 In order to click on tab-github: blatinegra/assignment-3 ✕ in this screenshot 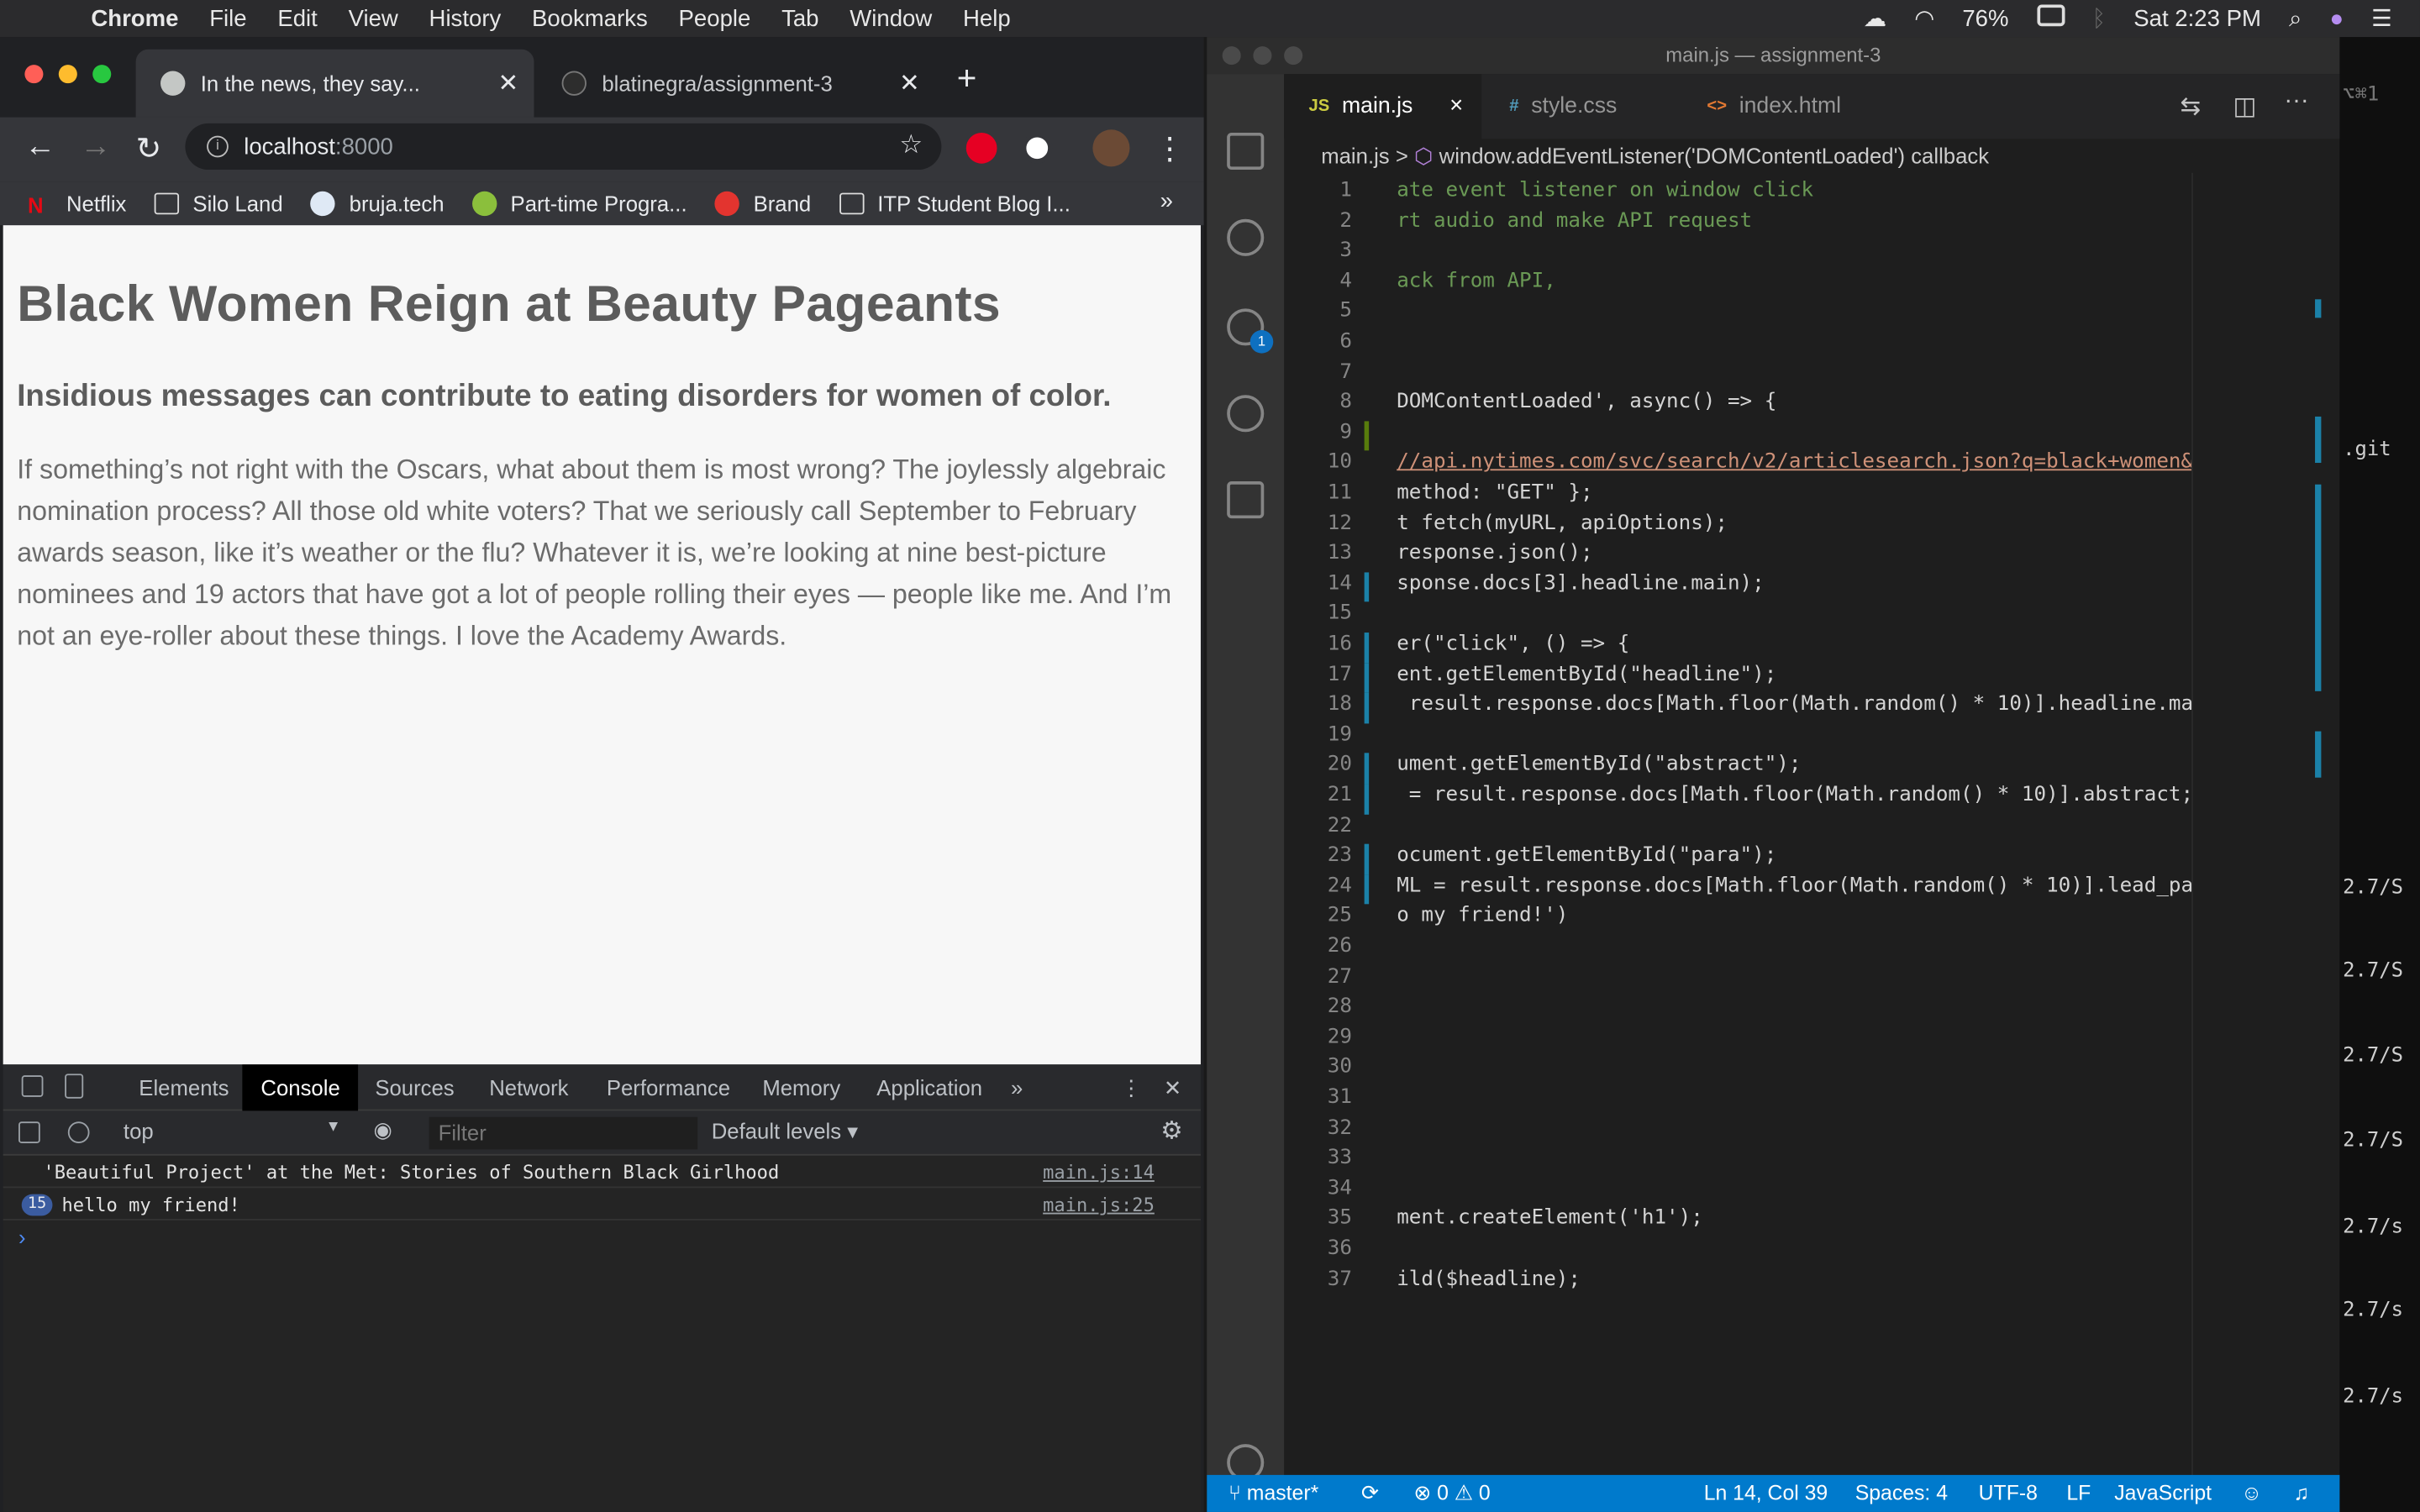, I will do `click(736, 84)`.